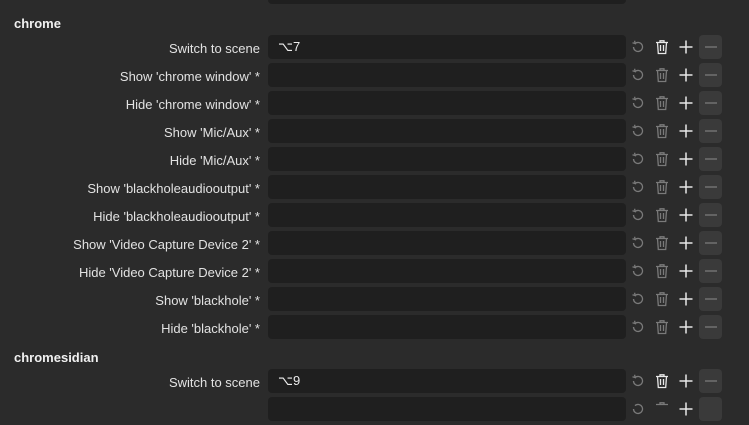  What do you see at coordinates (207, 300) in the screenshot?
I see `hotkey-label: Show 'blackhole' *` at bounding box center [207, 300].